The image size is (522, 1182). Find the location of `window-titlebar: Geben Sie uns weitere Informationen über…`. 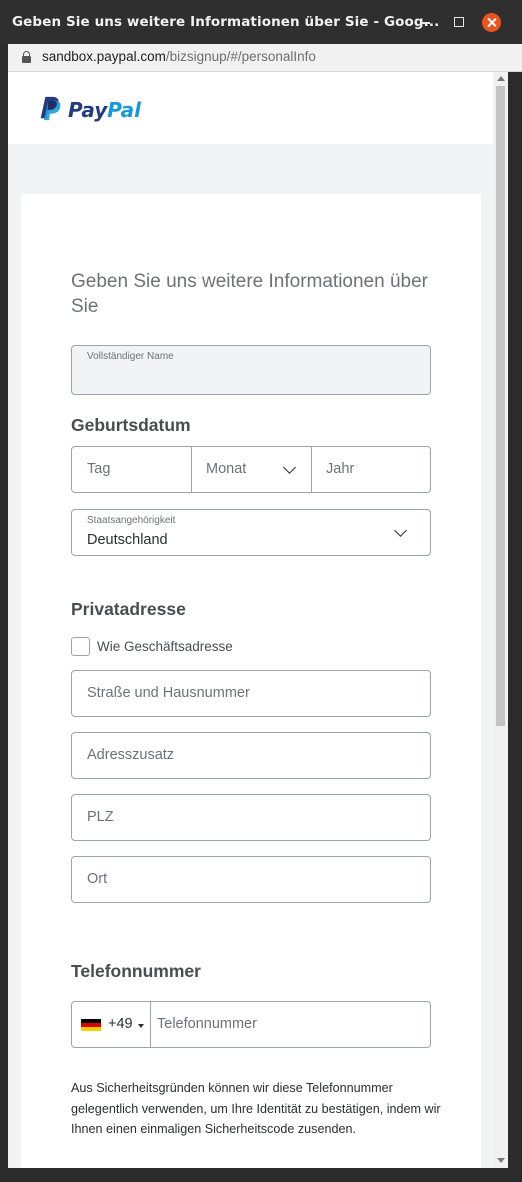

window-titlebar: Geben Sie uns weitere Informationen über… is located at coordinates (261, 22).